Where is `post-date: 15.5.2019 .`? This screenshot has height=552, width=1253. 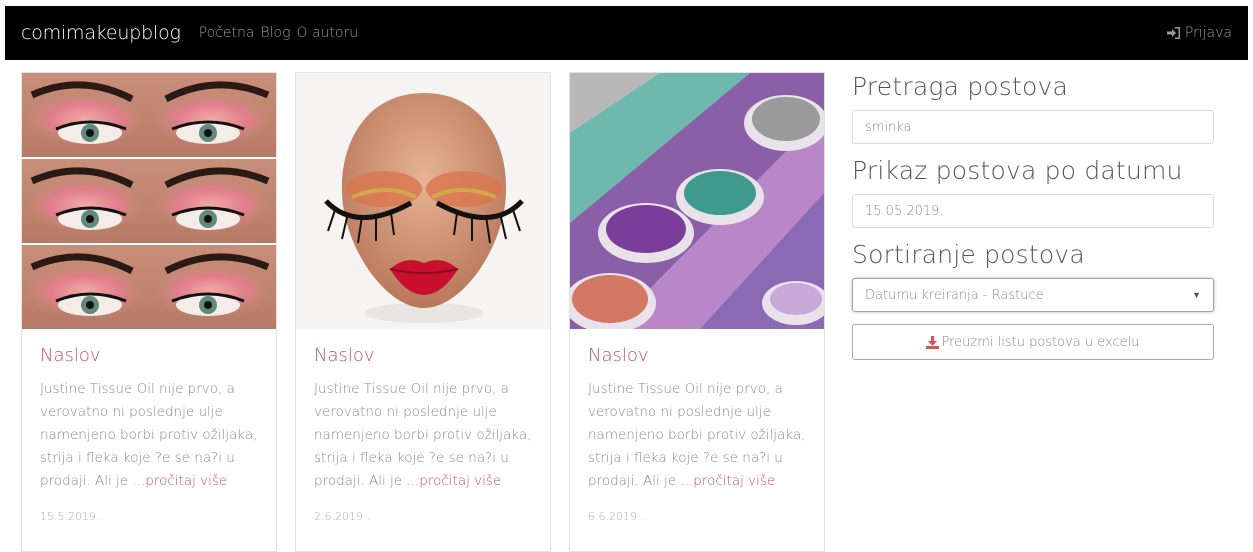
post-date: 15.5.2019 . is located at coordinates (71, 516).